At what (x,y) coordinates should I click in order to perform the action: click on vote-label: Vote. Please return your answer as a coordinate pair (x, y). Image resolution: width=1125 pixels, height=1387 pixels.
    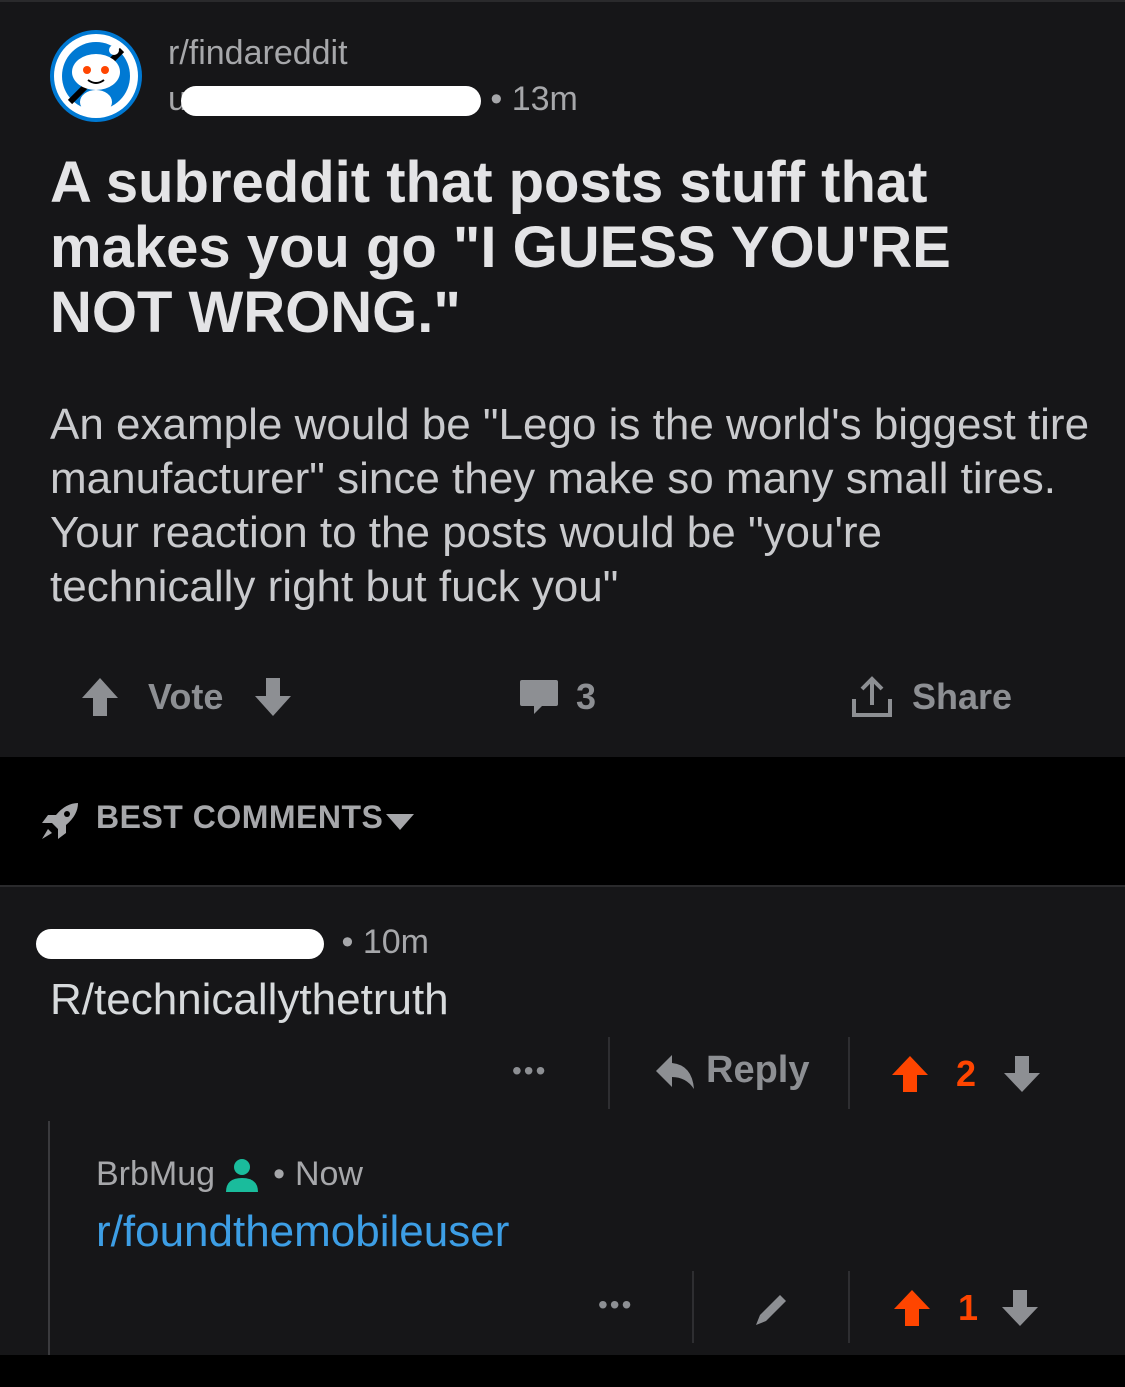
    Looking at the image, I should click on (186, 696).